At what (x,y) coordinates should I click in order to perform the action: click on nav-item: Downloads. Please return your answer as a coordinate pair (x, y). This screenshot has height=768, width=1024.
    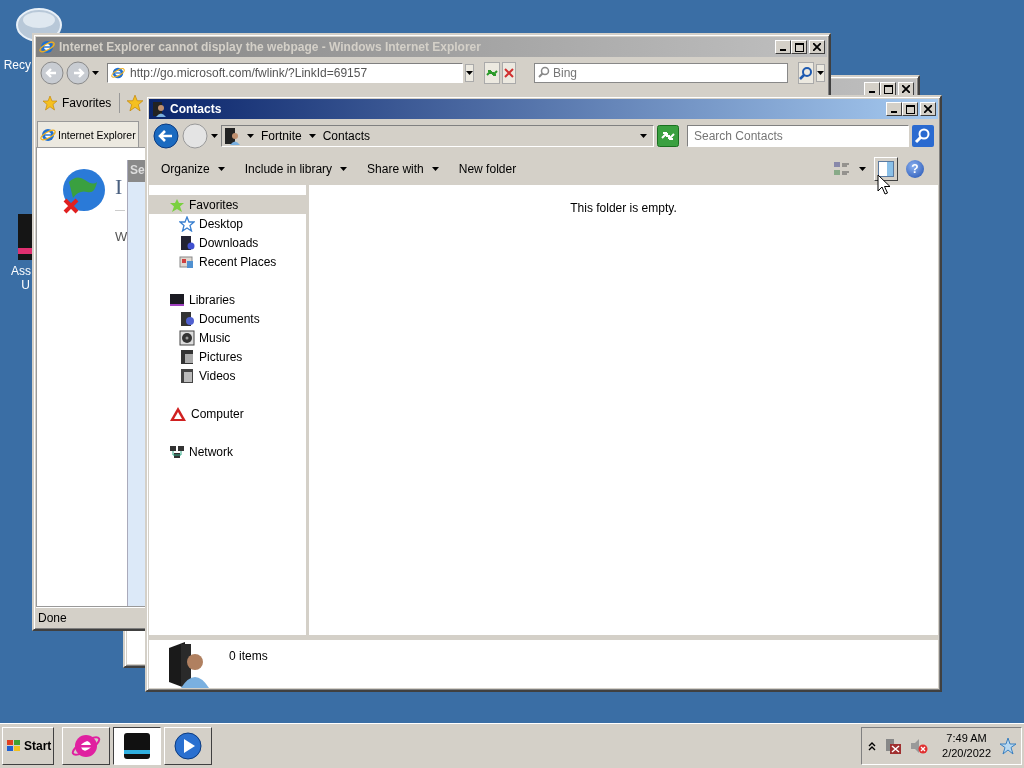
    Looking at the image, I should click on (227, 242).